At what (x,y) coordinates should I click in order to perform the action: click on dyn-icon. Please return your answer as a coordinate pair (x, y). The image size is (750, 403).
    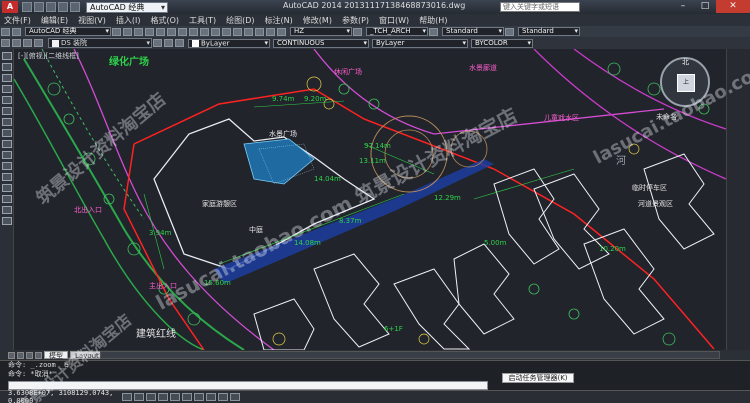
    Looking at the image, I should click on (211, 397).